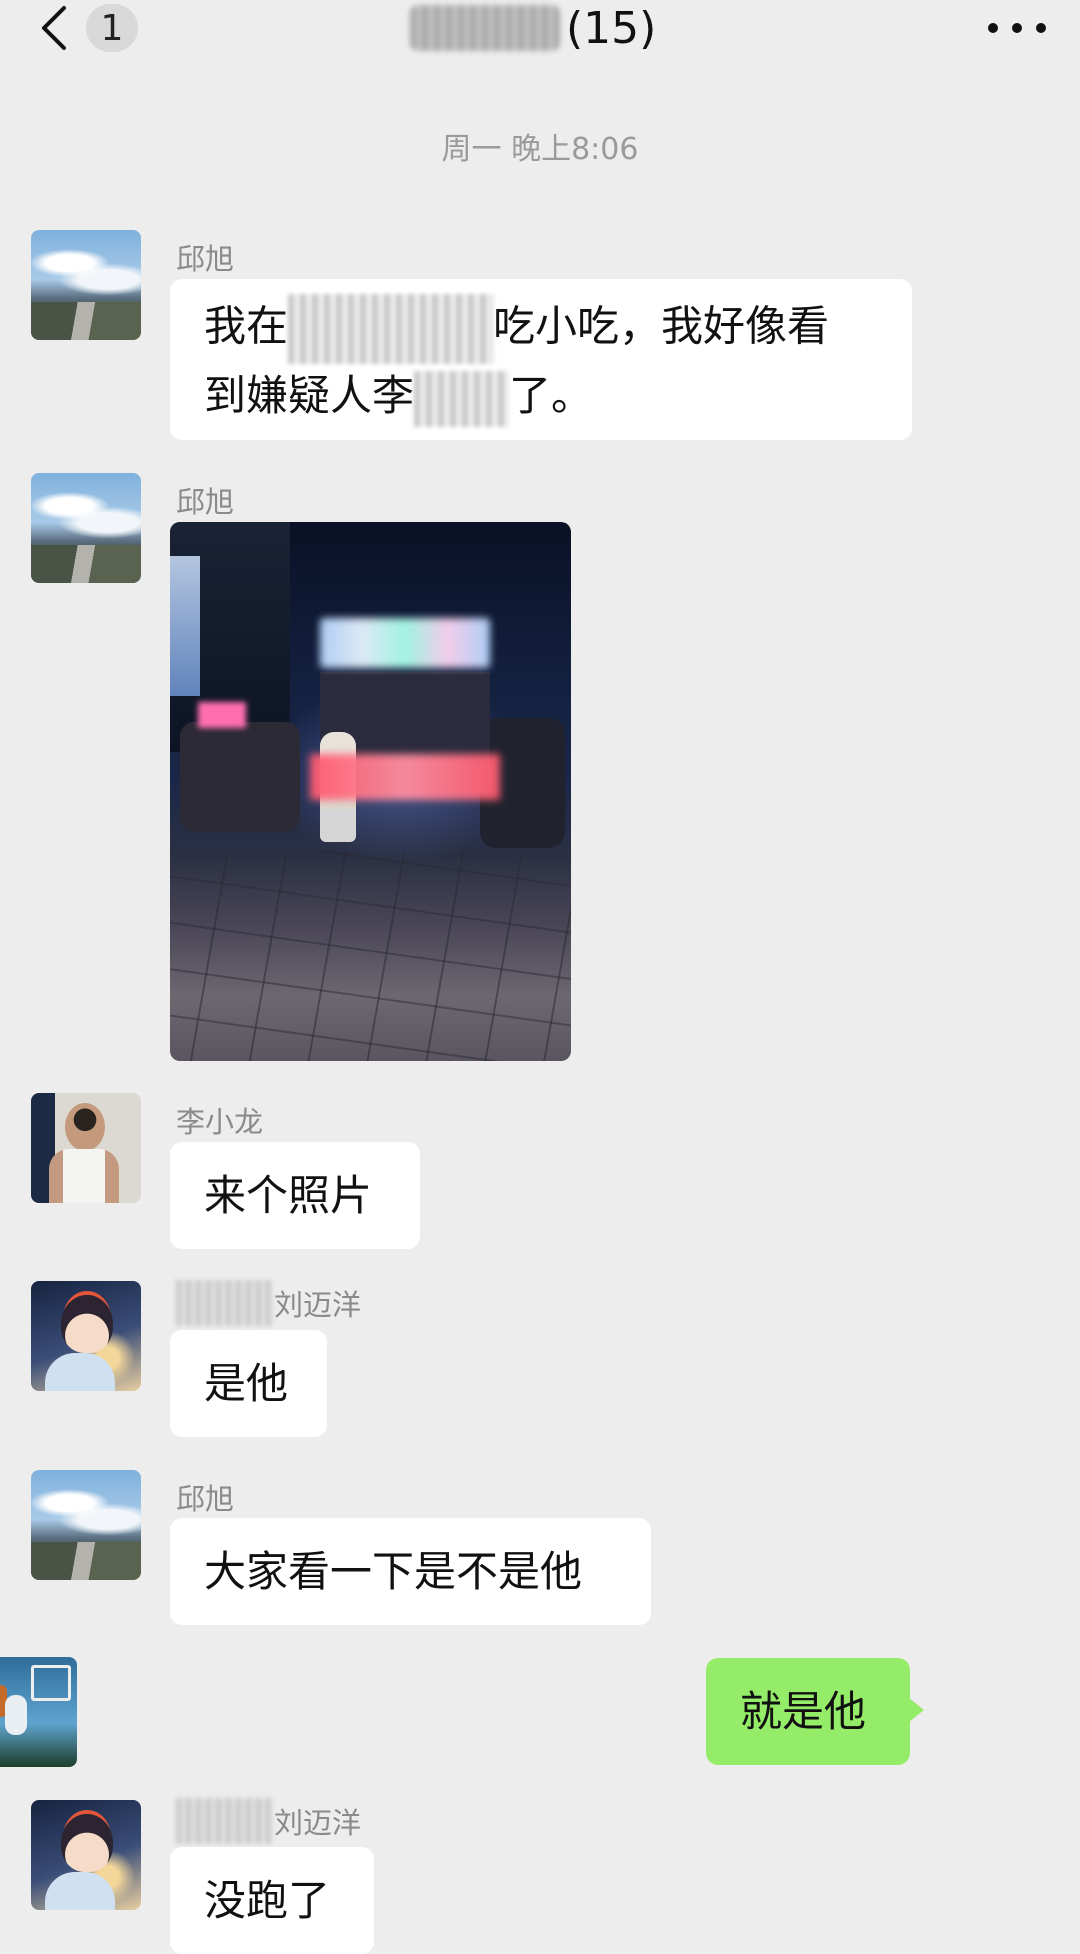  I want to click on message-bubble: 来个照片, so click(295, 1195).